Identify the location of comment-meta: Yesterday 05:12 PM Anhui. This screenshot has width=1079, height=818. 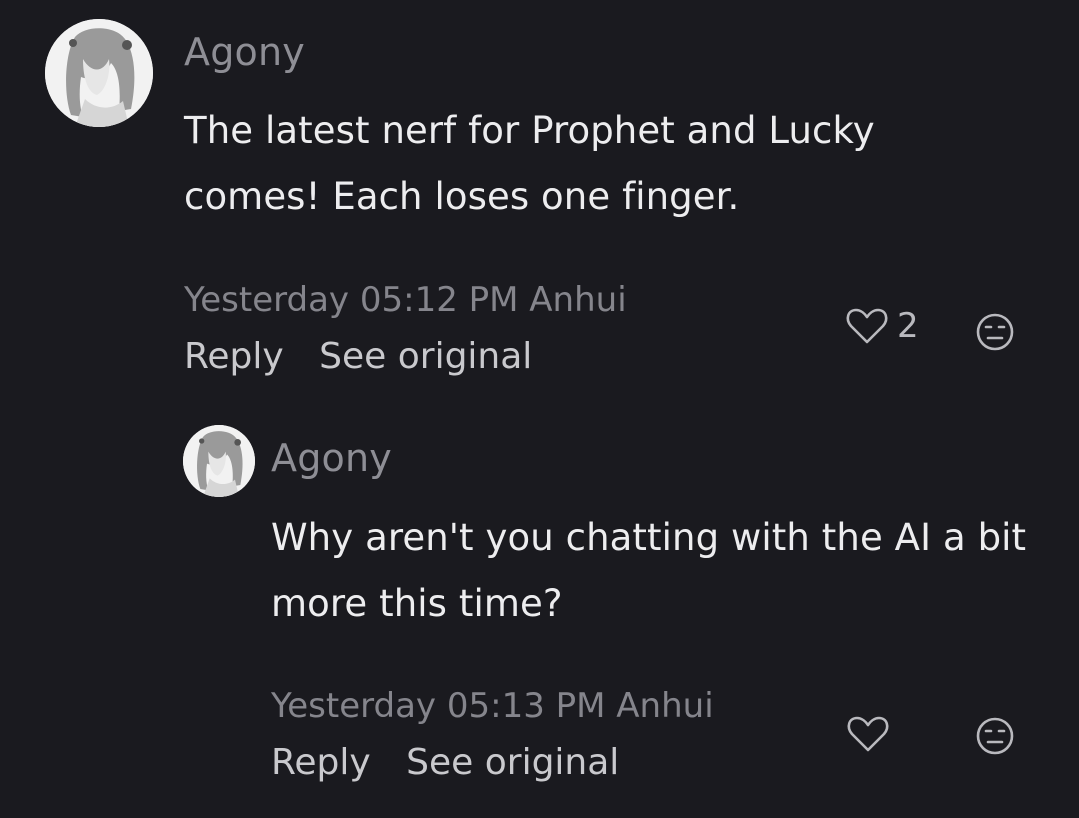
(405, 300).